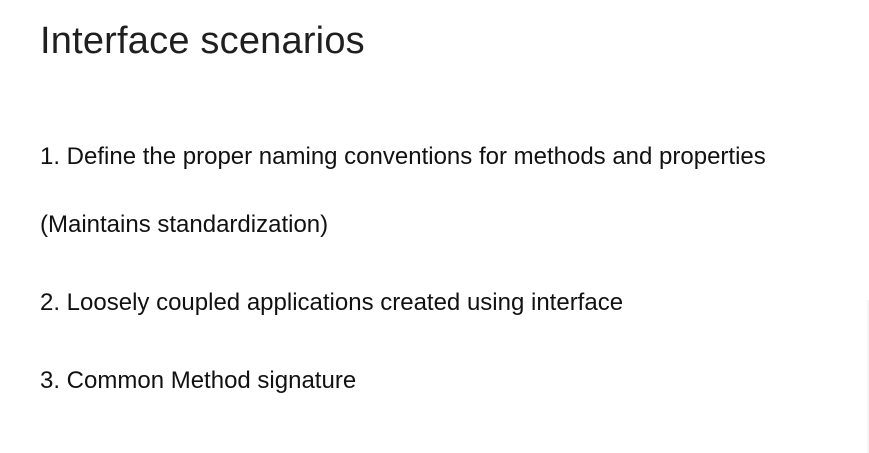  I want to click on slide-title: Interface scenarios, so click(202, 41).